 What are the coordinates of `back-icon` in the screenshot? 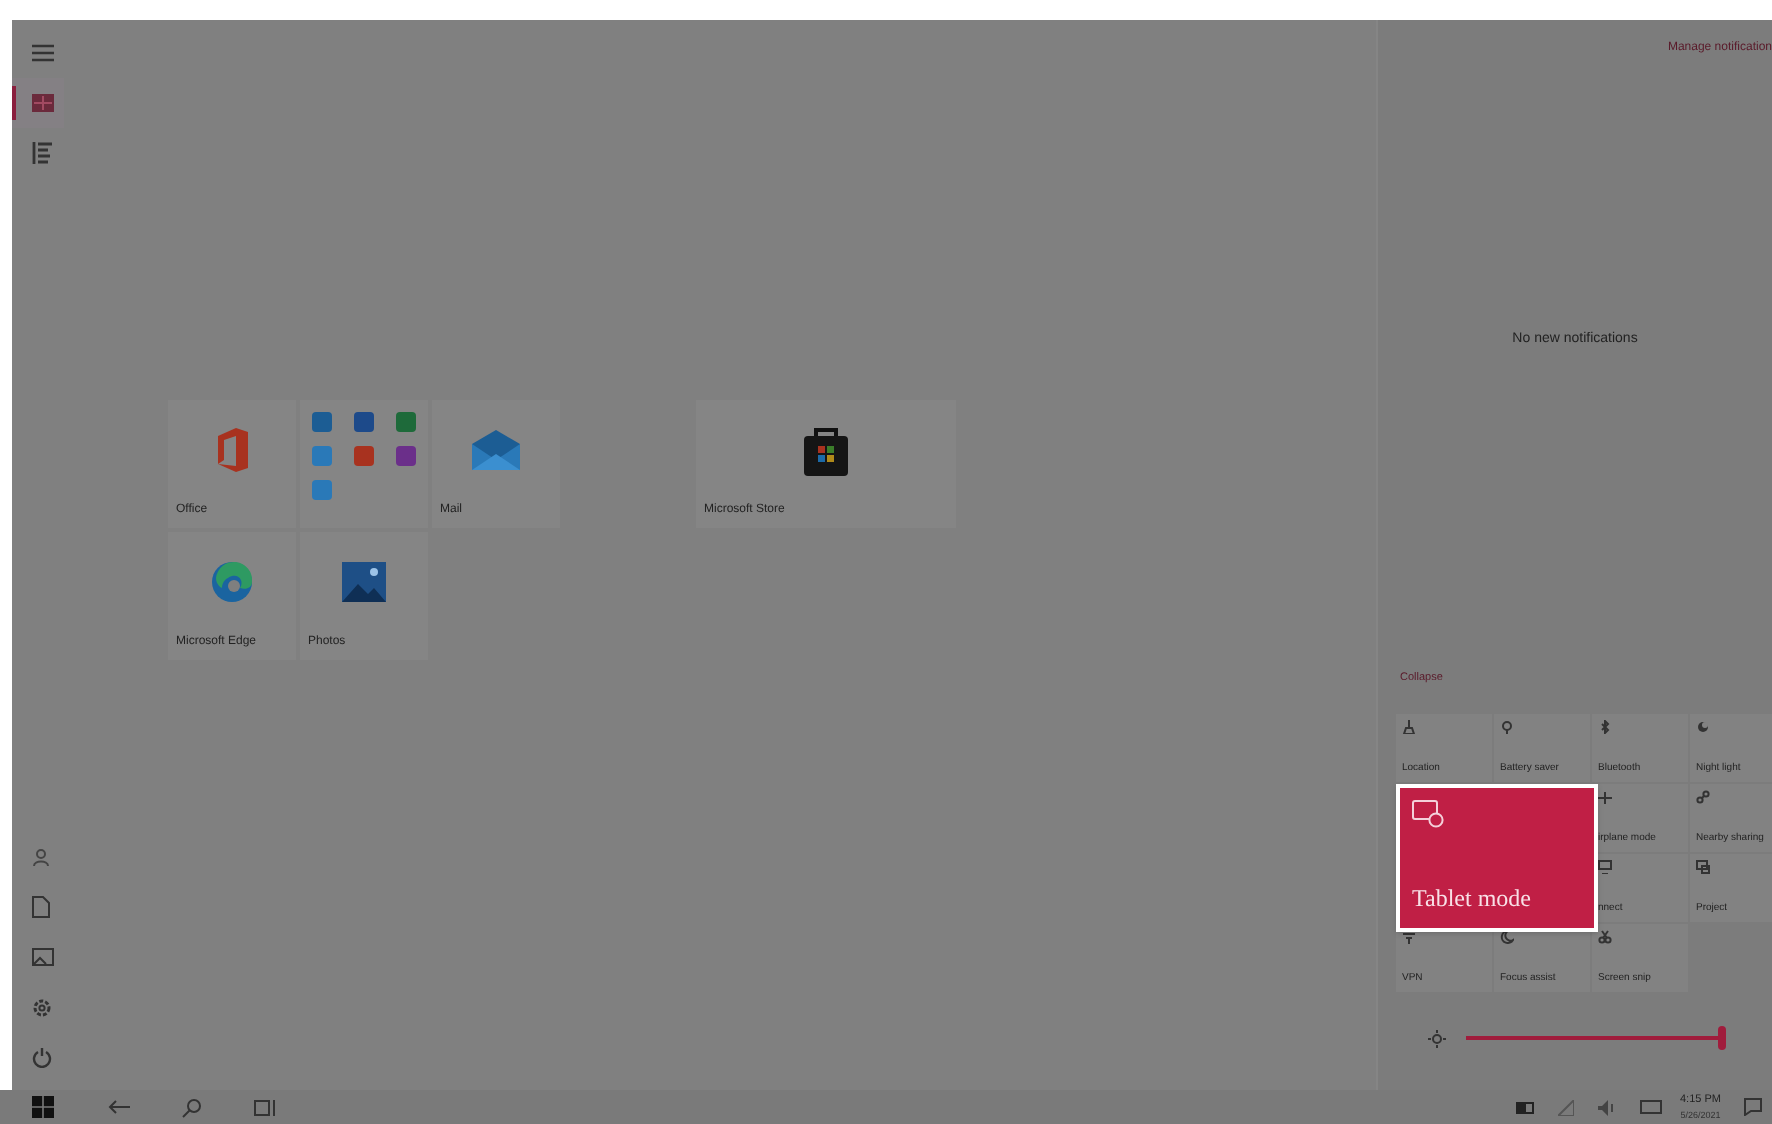 It's located at (119, 1107).